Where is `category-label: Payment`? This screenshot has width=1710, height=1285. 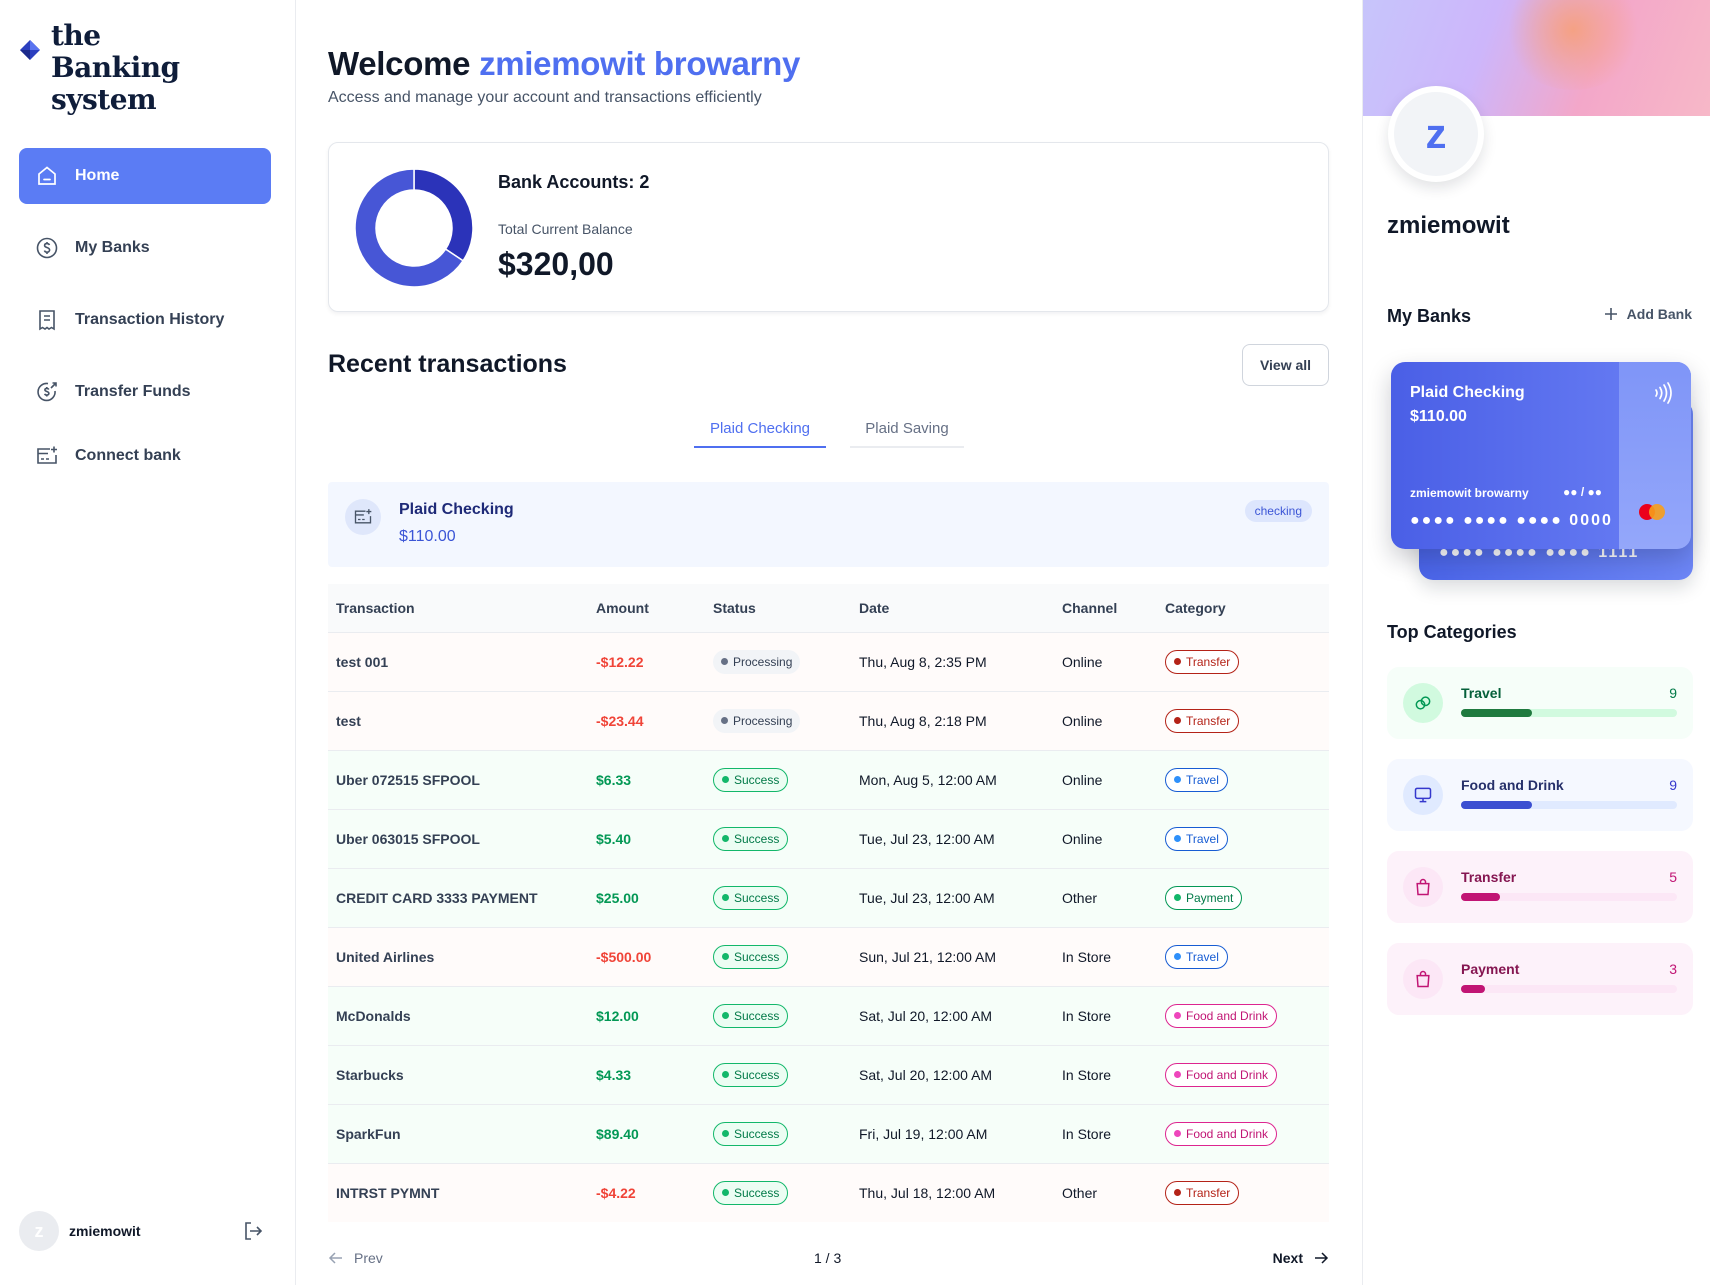 category-label: Payment is located at coordinates (1210, 897).